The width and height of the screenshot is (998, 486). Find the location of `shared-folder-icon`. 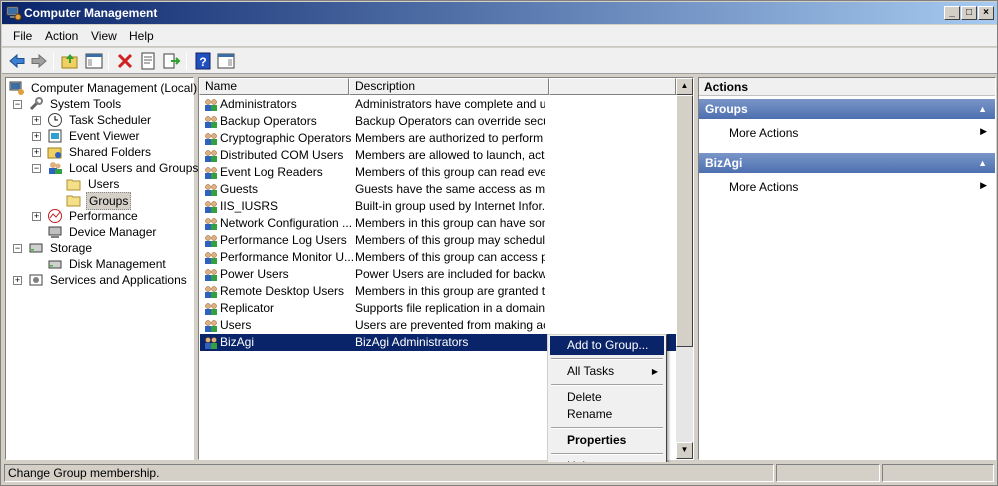

shared-folder-icon is located at coordinates (54, 153).